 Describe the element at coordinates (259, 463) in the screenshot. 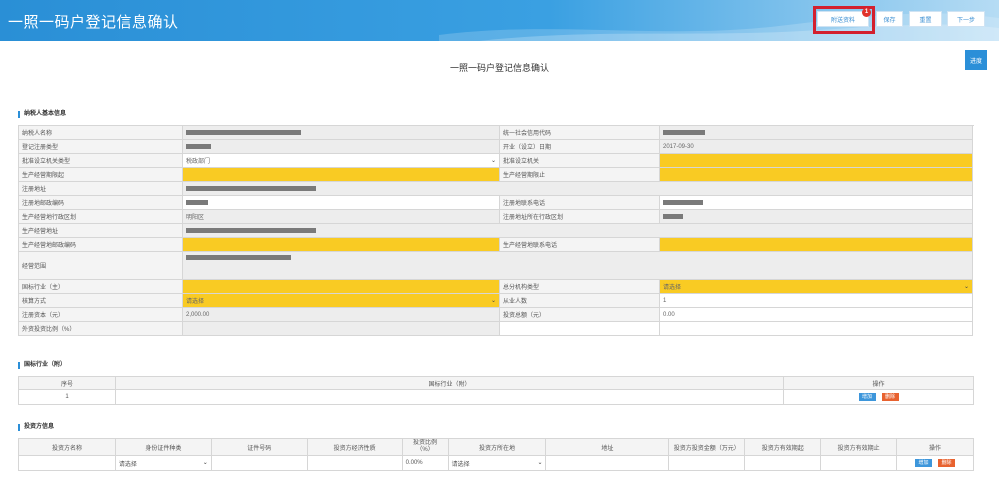

I see `id-no-input` at that location.